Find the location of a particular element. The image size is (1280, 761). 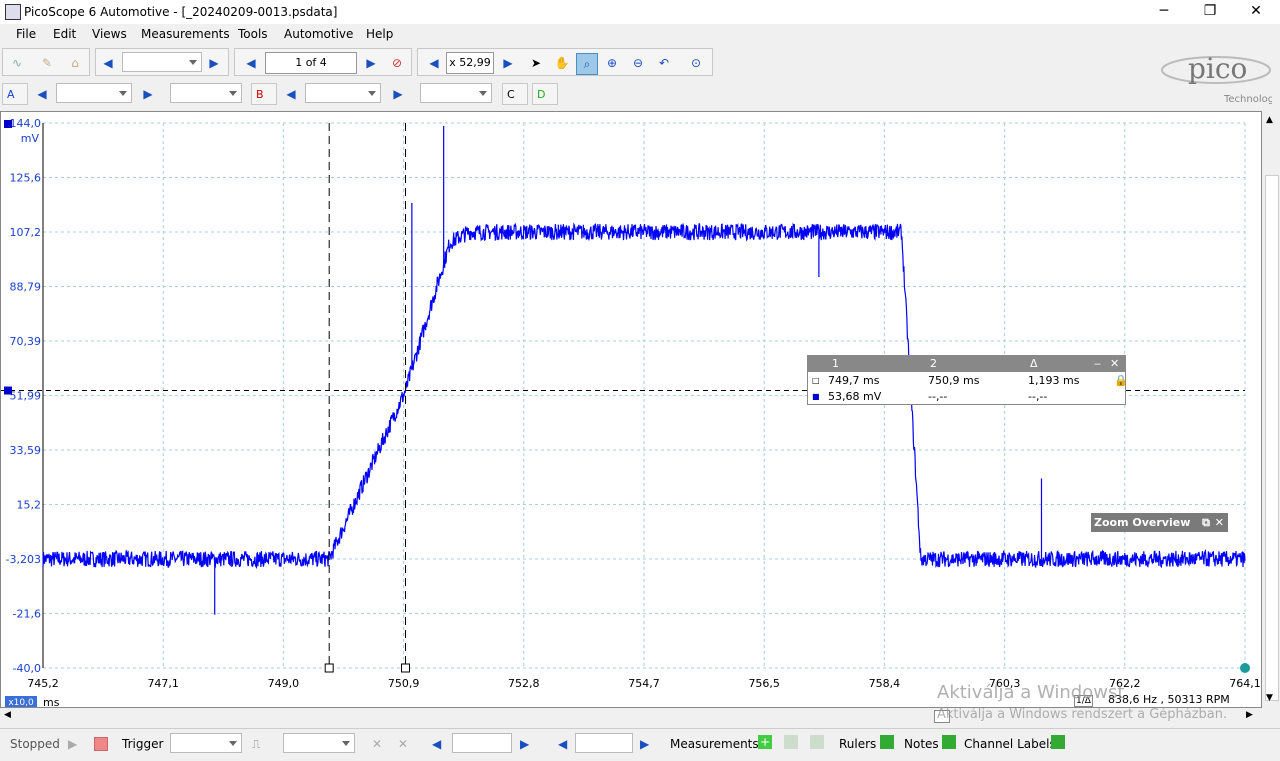

y-tick-label: 70,39 is located at coordinates (26, 341).